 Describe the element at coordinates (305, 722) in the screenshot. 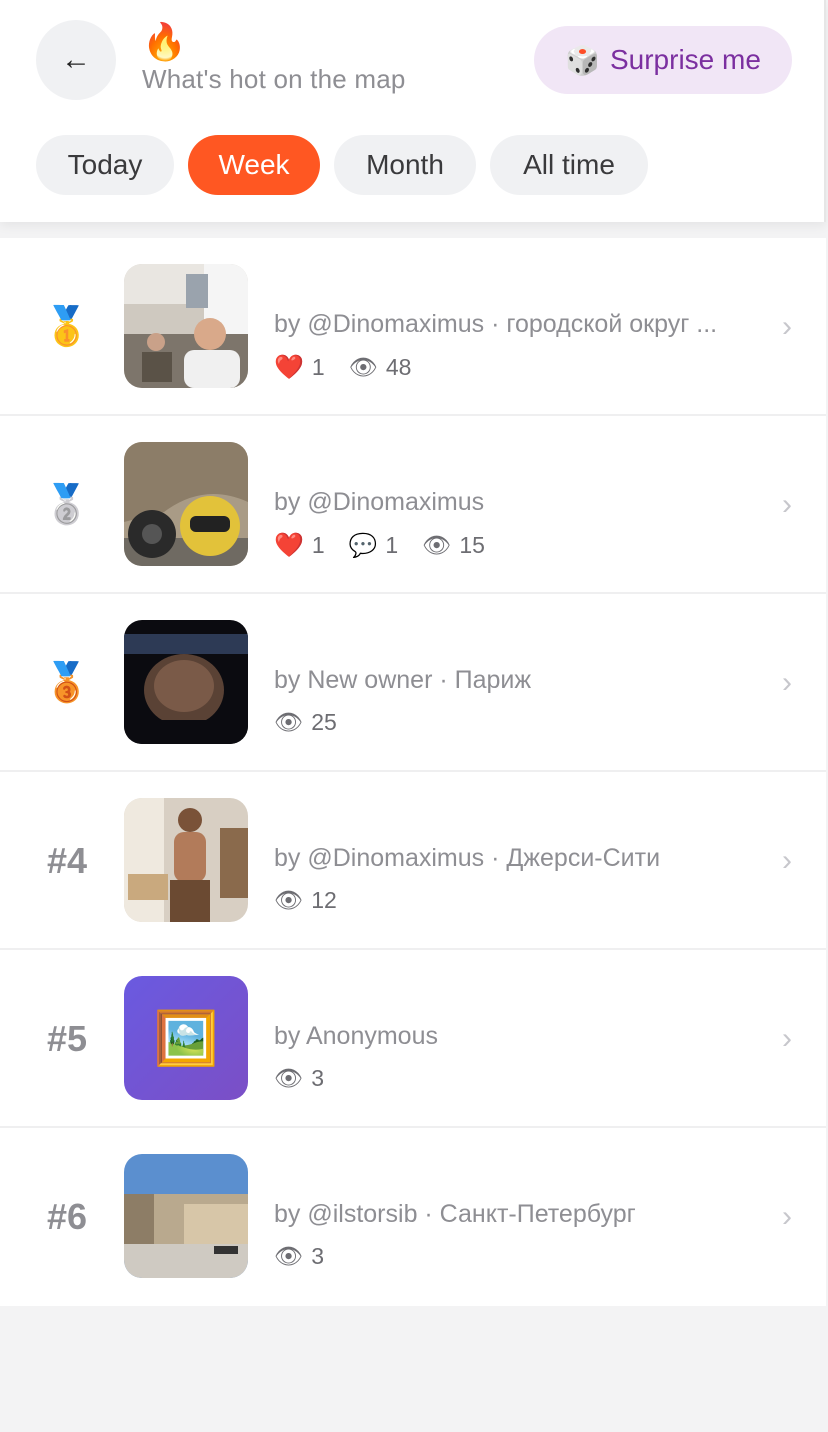

I see `views-stat: 👁 25` at that location.